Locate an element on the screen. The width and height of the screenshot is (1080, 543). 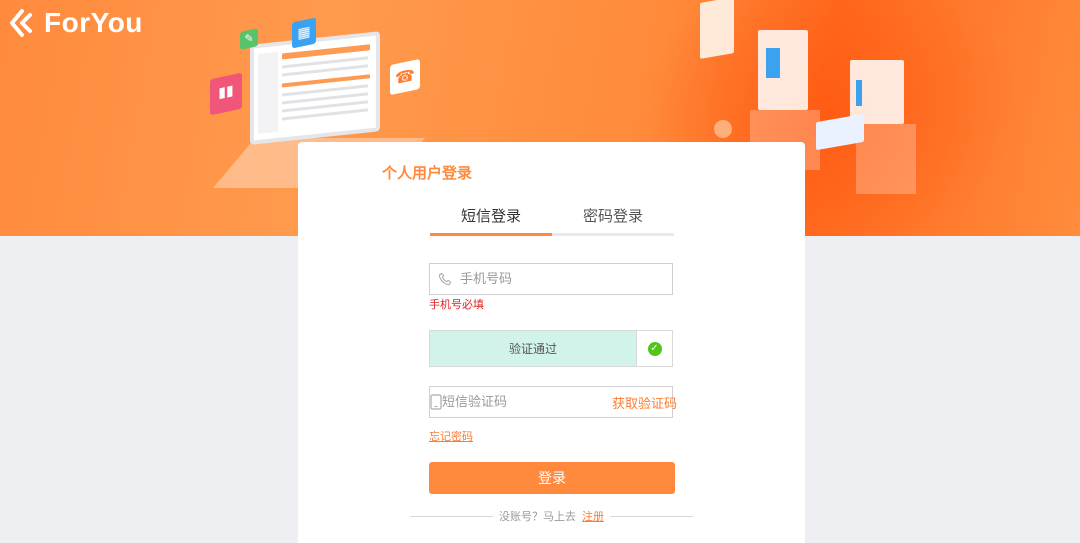
forgot-password-link: 忘记密码 is located at coordinates (451, 436).